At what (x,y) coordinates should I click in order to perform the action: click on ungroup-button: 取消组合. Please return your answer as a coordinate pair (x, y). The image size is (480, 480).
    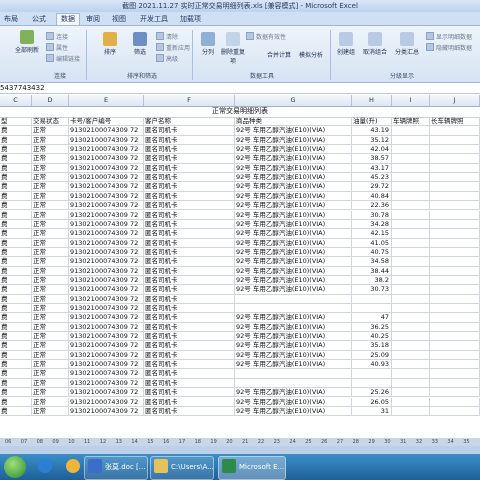
    Looking at the image, I should click on (375, 44).